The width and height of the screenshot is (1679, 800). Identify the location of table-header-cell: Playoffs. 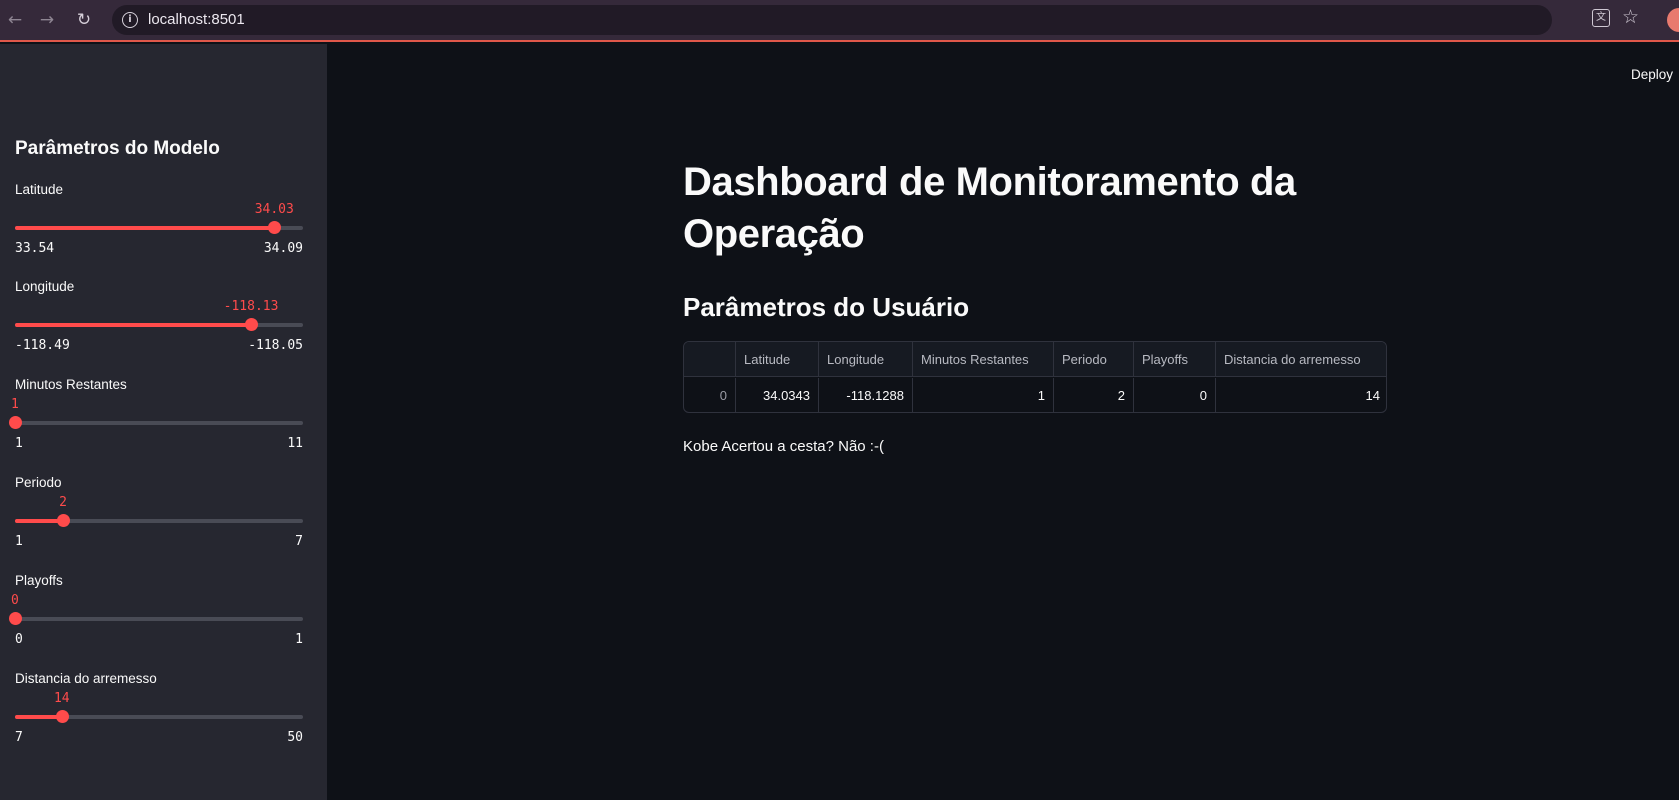
(1175, 359).